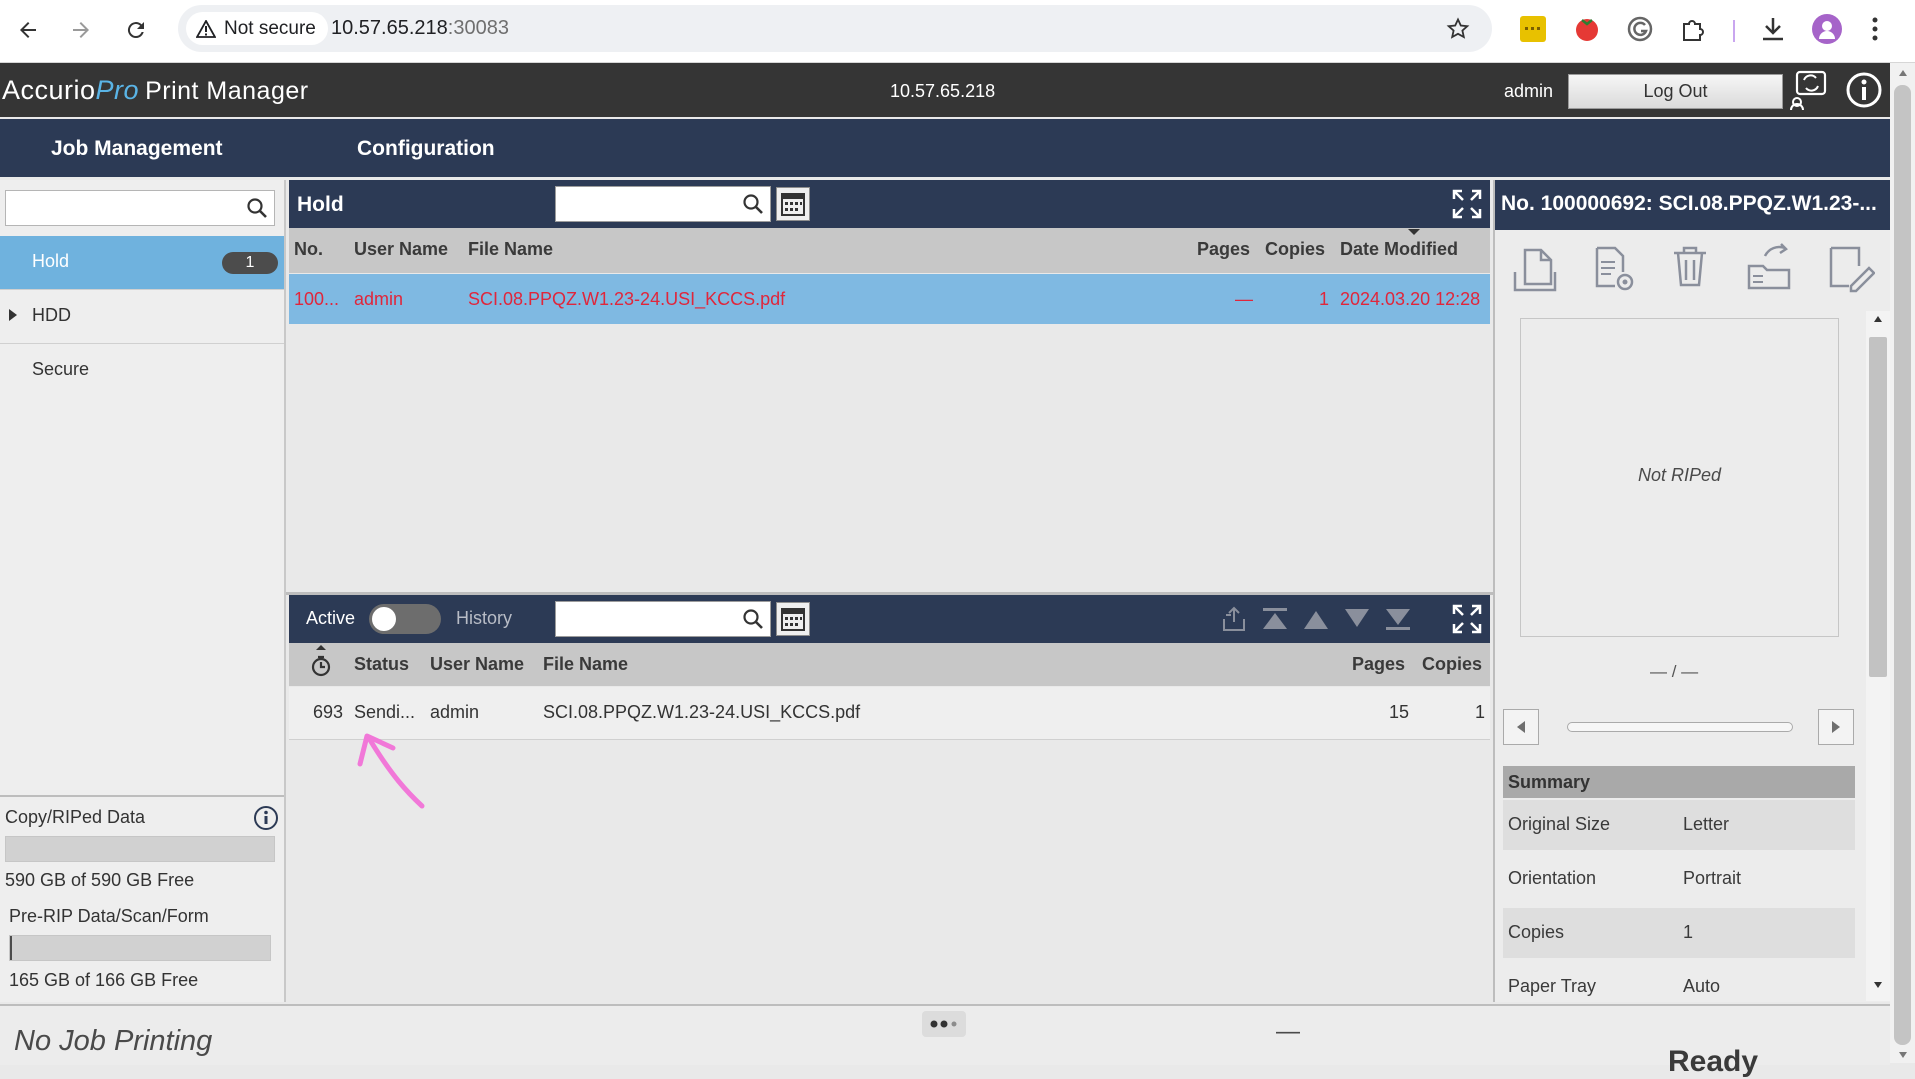  What do you see at coordinates (1864, 90) in the screenshot?
I see `info-icon` at bounding box center [1864, 90].